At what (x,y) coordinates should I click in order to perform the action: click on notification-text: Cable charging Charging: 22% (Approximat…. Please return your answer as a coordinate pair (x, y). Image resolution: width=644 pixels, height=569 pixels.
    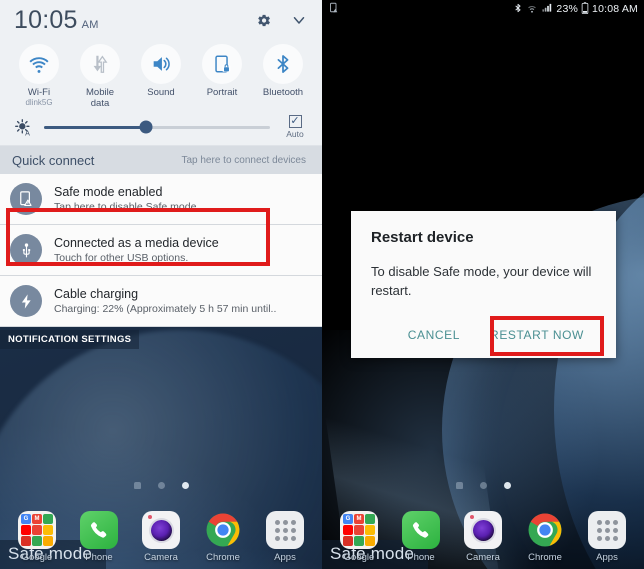
    Looking at the image, I should click on (183, 301).